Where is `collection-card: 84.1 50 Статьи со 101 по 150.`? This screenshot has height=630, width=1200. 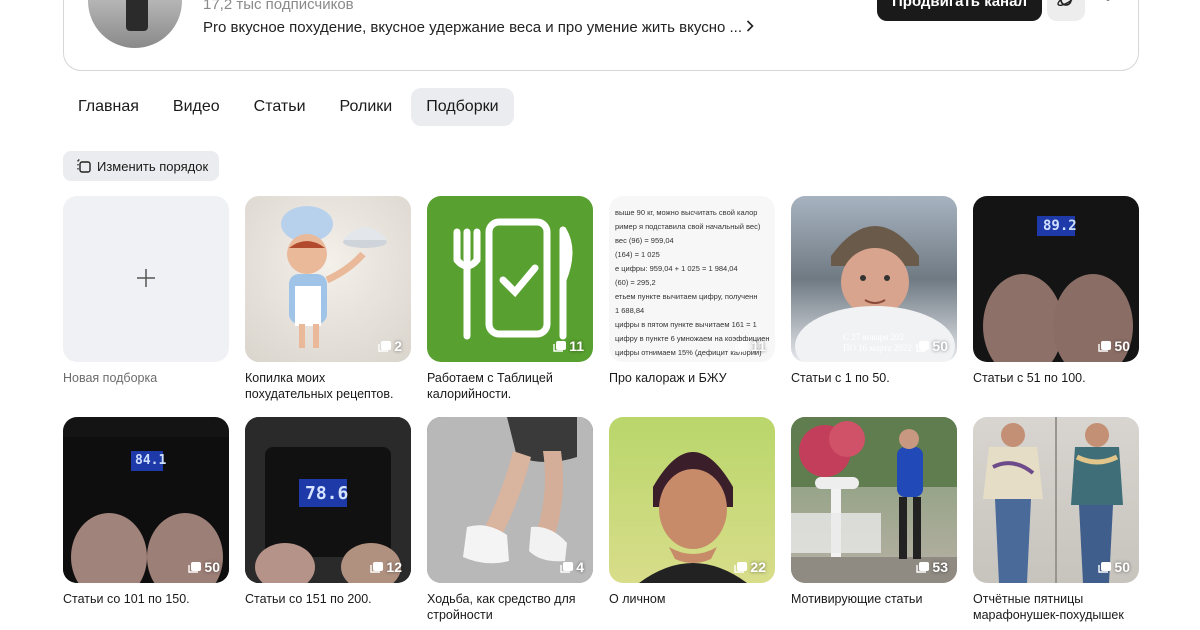 collection-card: 84.1 50 Статьи со 101 по 150. is located at coordinates (146, 523).